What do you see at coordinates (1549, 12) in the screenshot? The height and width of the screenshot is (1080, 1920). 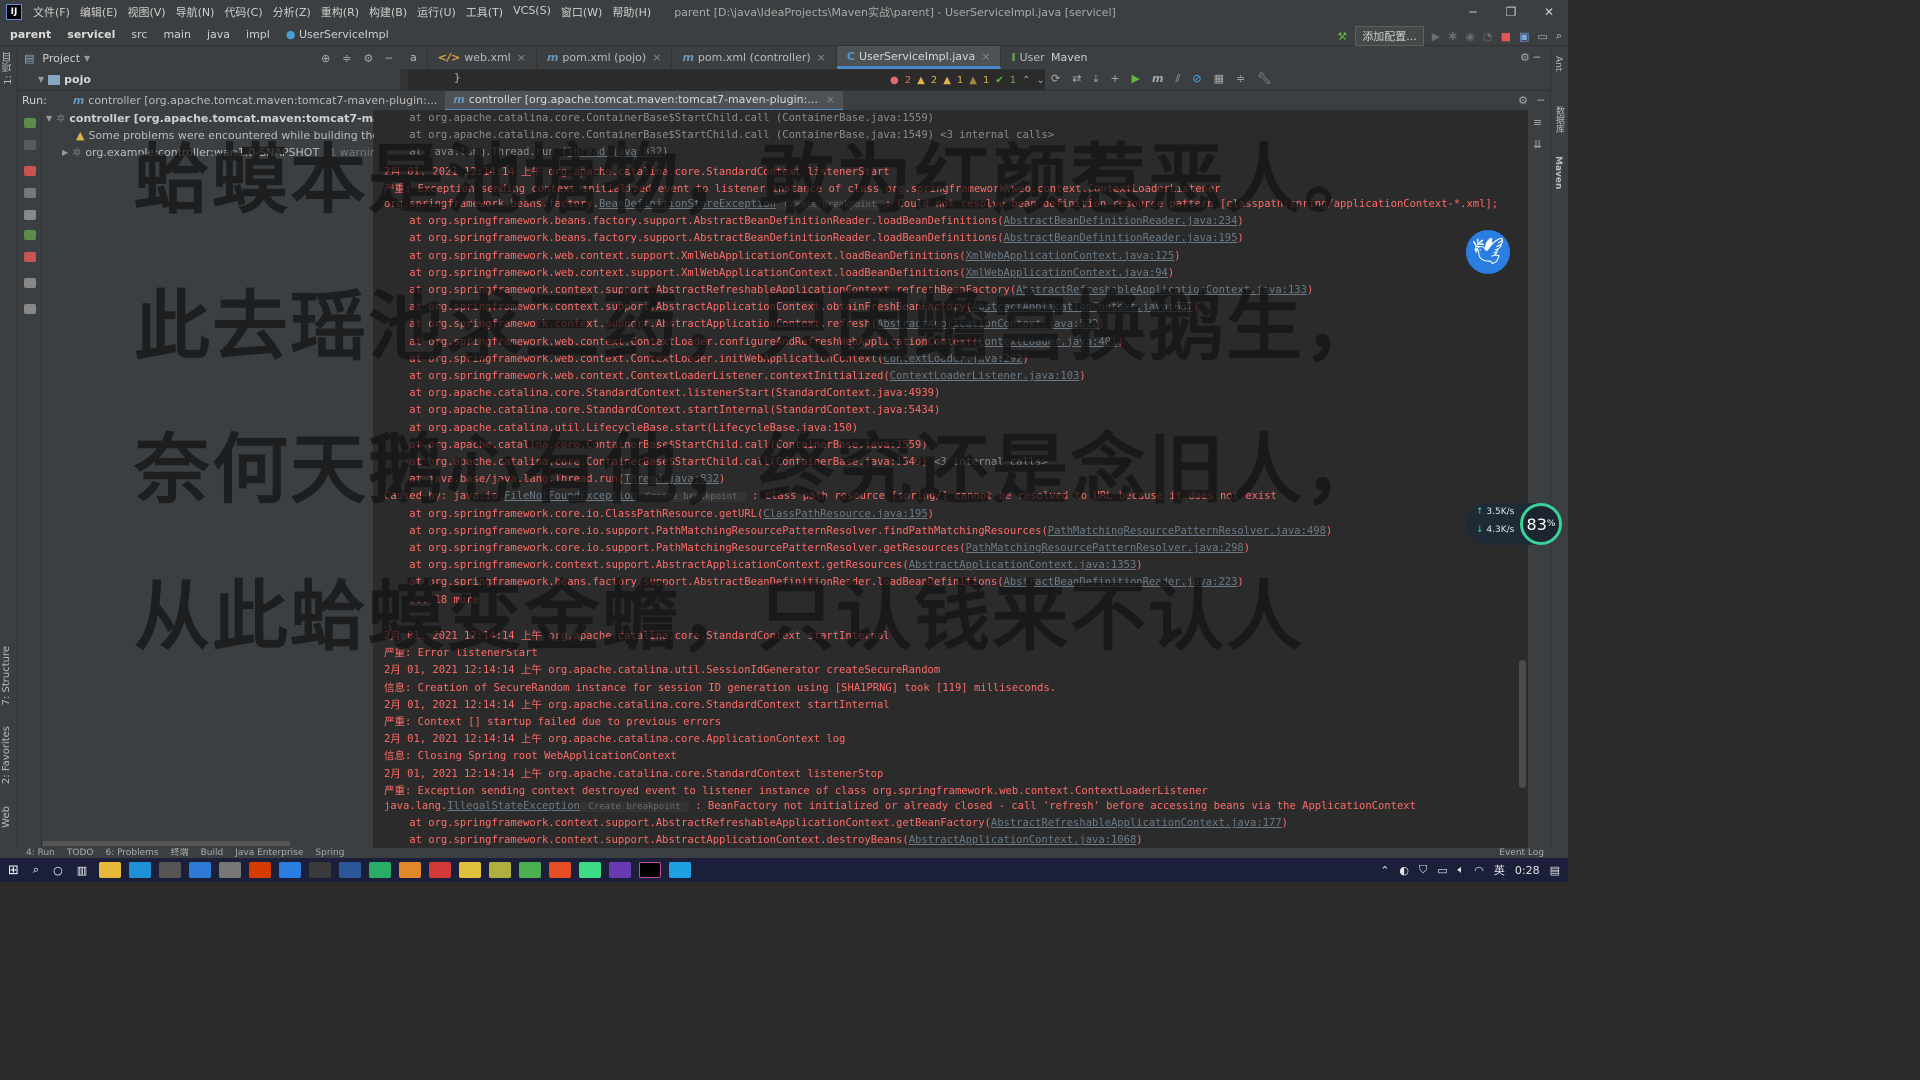 I see `close-button: ✕` at bounding box center [1549, 12].